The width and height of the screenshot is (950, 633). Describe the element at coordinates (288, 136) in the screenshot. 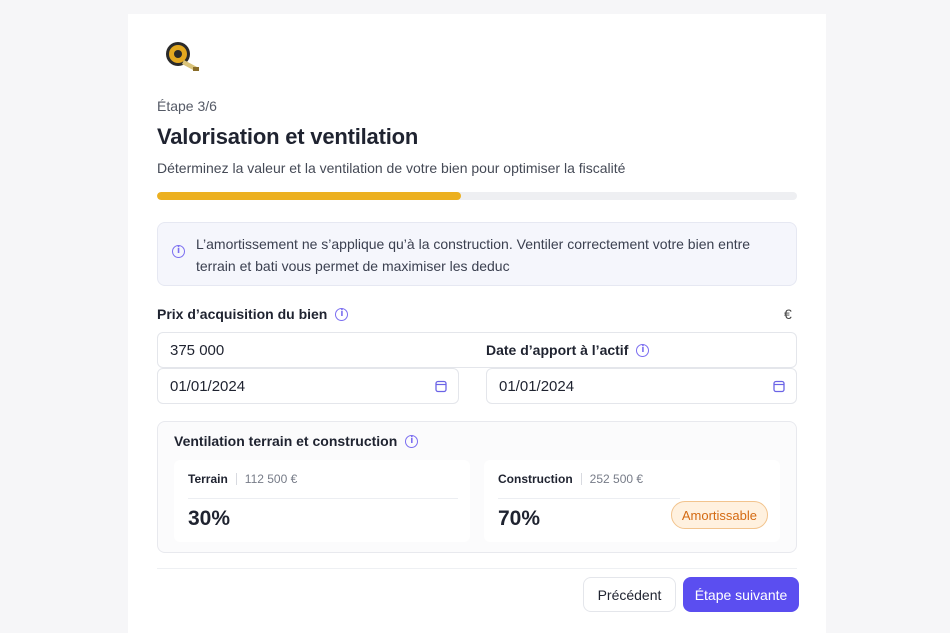

I see `page-title: Valorisation et ventilation` at that location.